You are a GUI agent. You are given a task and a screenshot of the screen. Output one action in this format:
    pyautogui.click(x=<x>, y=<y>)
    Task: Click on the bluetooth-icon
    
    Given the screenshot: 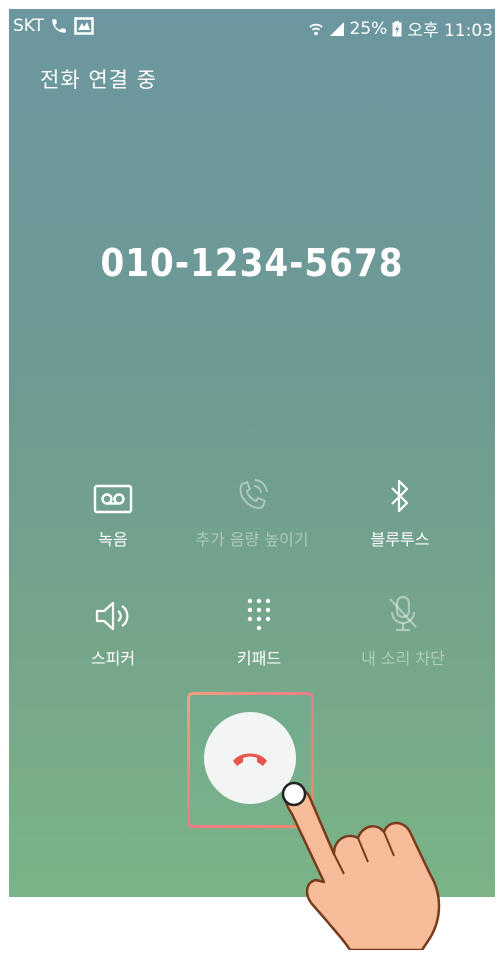 What is the action you would take?
    pyautogui.click(x=400, y=498)
    